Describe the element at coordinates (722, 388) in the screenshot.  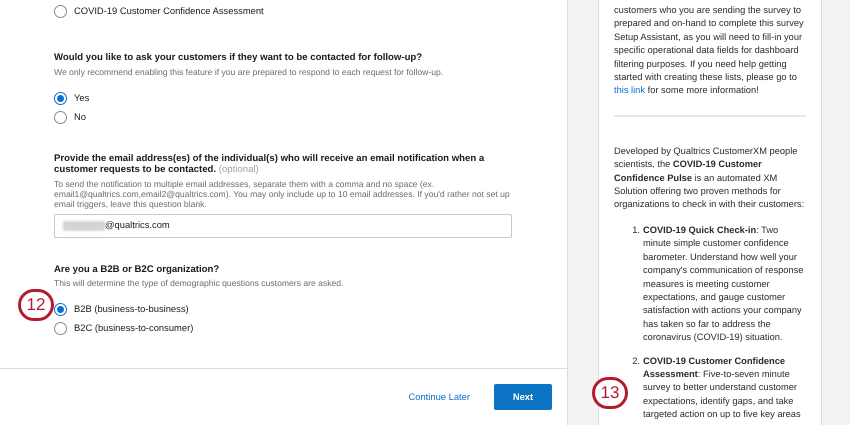
I see `method-description: COVID-19 Customer Confidence Assessment: Five-to-seven minute survey to better understand customer expectations, identify gaps, and take targeted action on up to five key areas` at that location.